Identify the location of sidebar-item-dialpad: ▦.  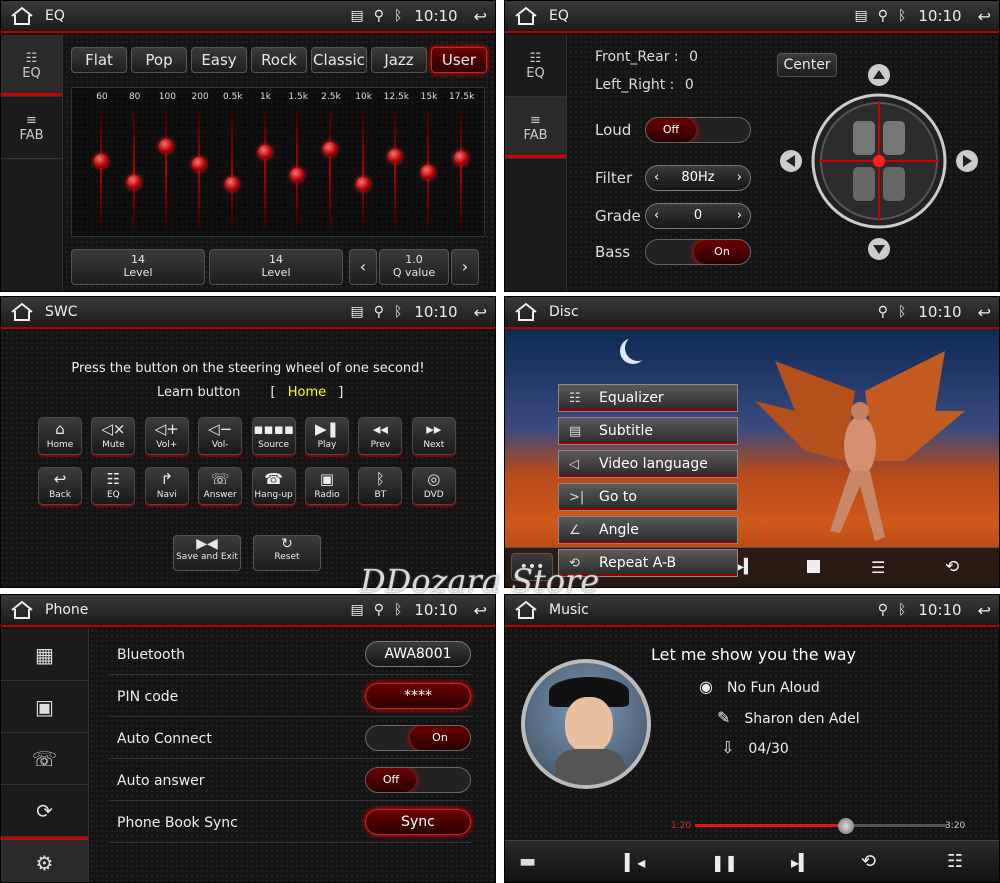
(44, 655).